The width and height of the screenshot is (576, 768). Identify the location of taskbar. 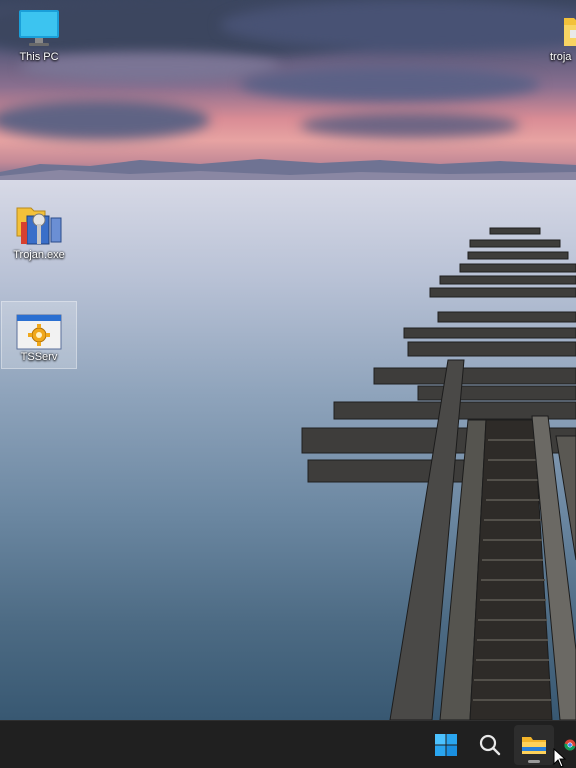
(288, 744).